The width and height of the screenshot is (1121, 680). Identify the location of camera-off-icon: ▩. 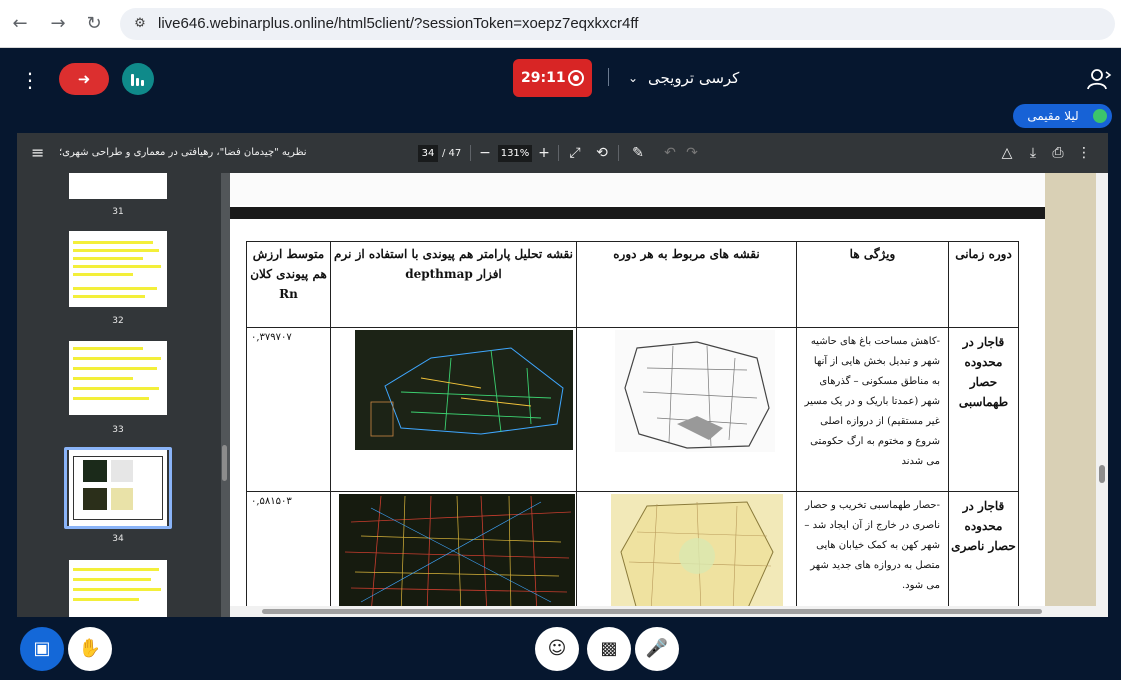
(609, 649).